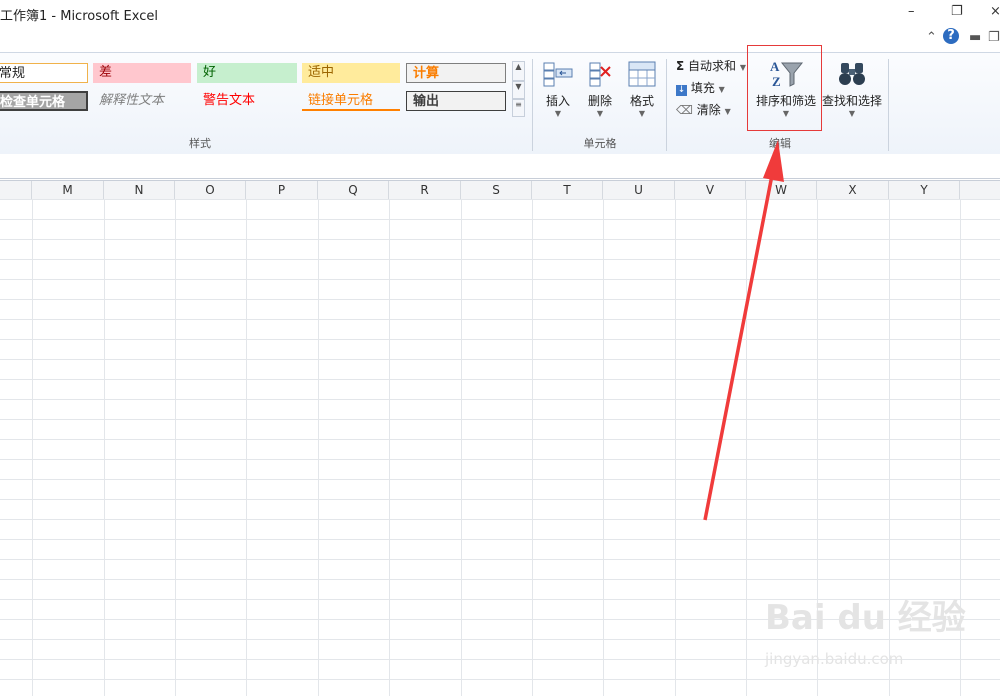  What do you see at coordinates (834, 659) in the screenshot?
I see `baidu-watermark-url: jingyan.baidu.com` at bounding box center [834, 659].